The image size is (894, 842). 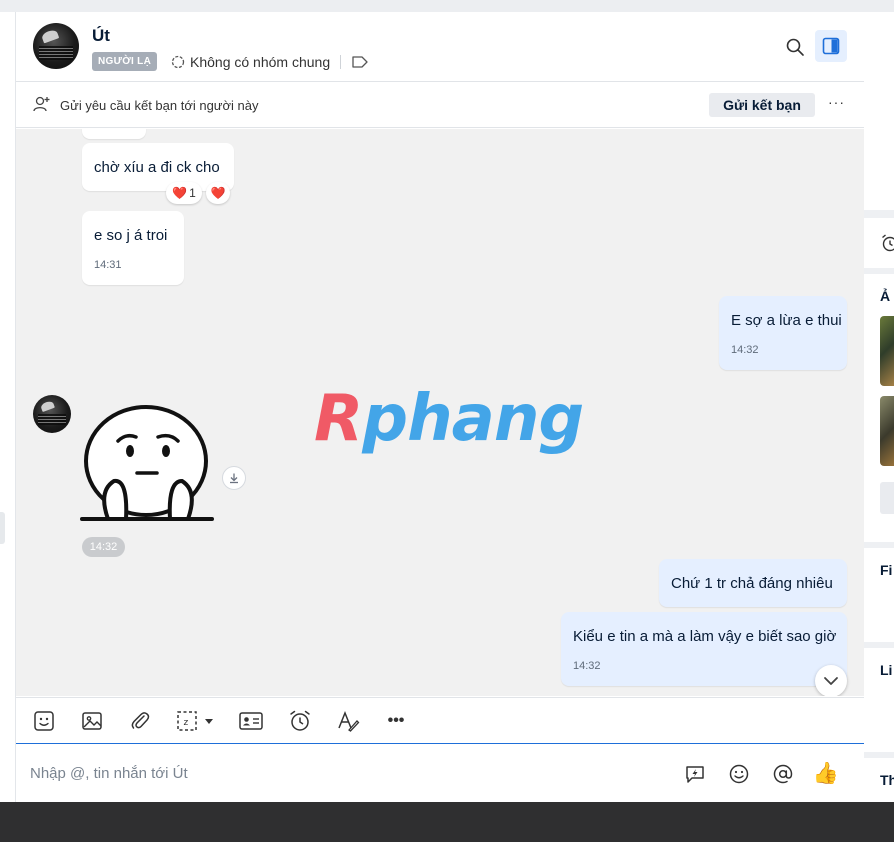 I want to click on os-taskbar, so click(x=447, y=822).